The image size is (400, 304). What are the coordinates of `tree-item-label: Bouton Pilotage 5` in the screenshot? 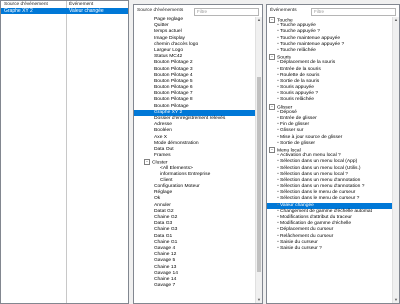 It's located at (173, 81).